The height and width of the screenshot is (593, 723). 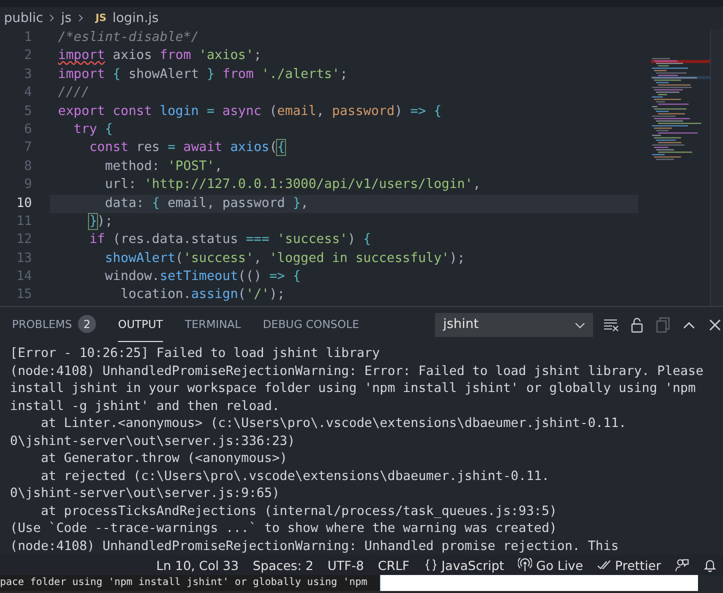 I want to click on clear-output-icon, so click(x=611, y=324).